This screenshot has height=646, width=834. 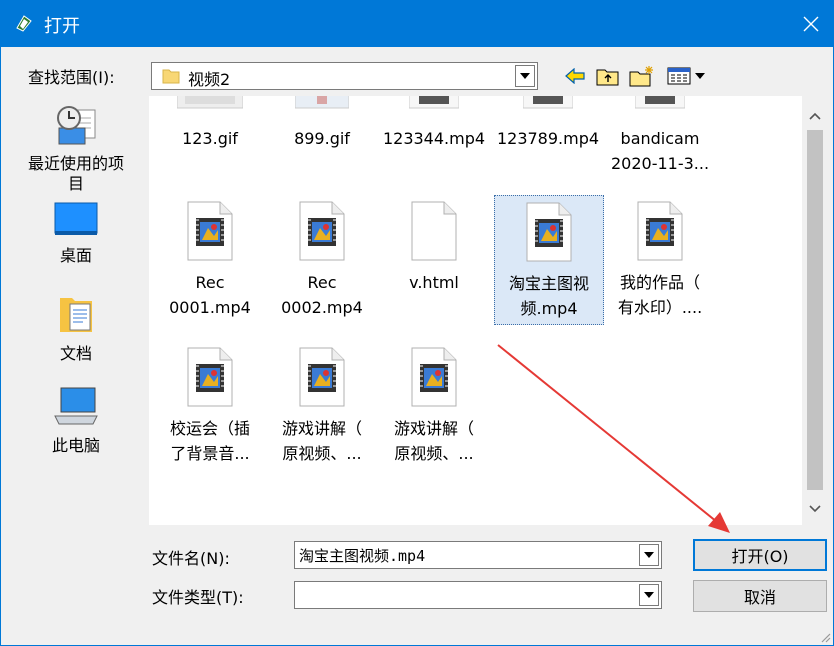 What do you see at coordinates (191, 558) in the screenshot?
I see `filename-label: 文件名(N):` at bounding box center [191, 558].